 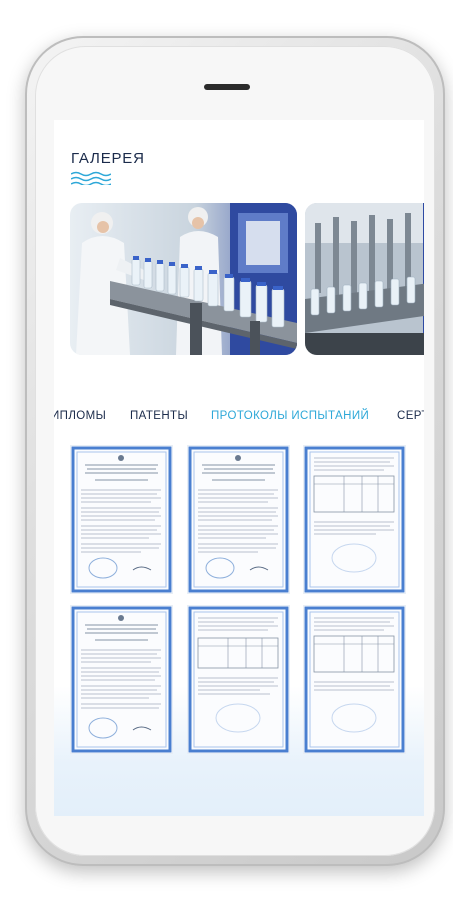 What do you see at coordinates (80, 416) in the screenshot?
I see `tab-diplomas: ИПЛОМЫ` at bounding box center [80, 416].